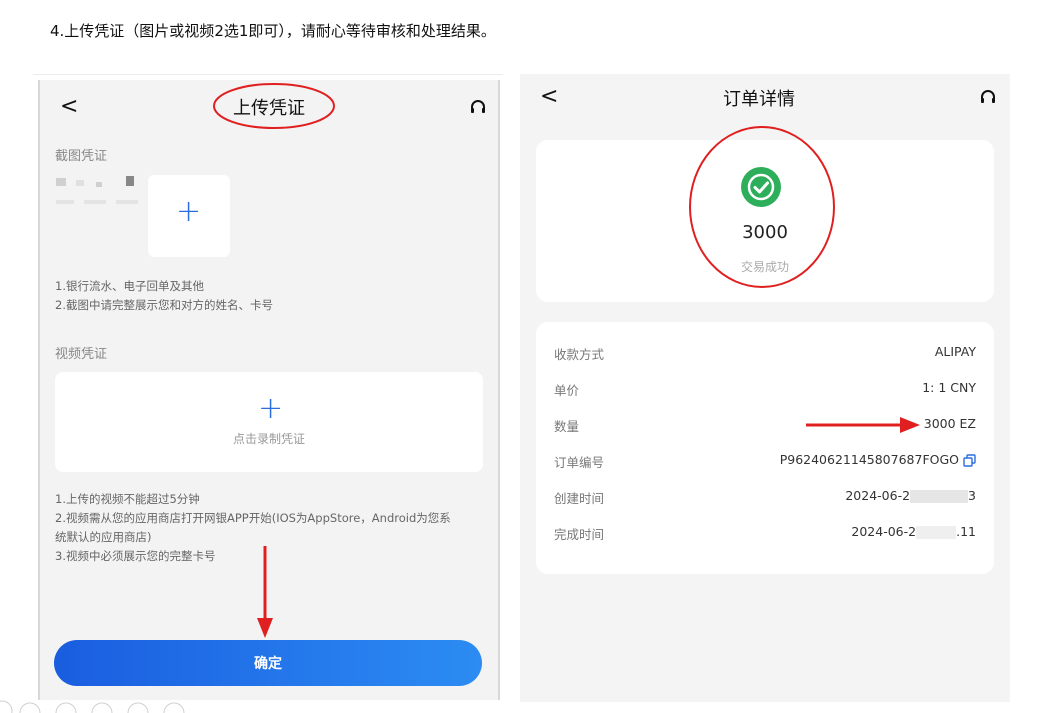 This screenshot has width=1041, height=713. I want to click on detail-row-payment-method: 收款方式 ALIPAY, so click(765, 354).